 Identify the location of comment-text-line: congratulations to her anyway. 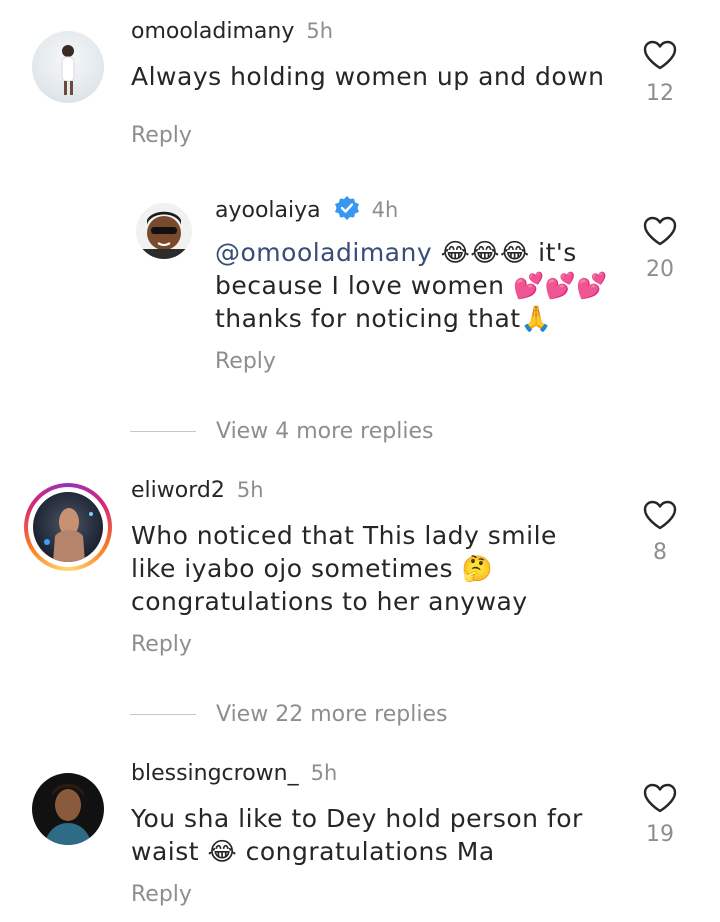
(329, 601).